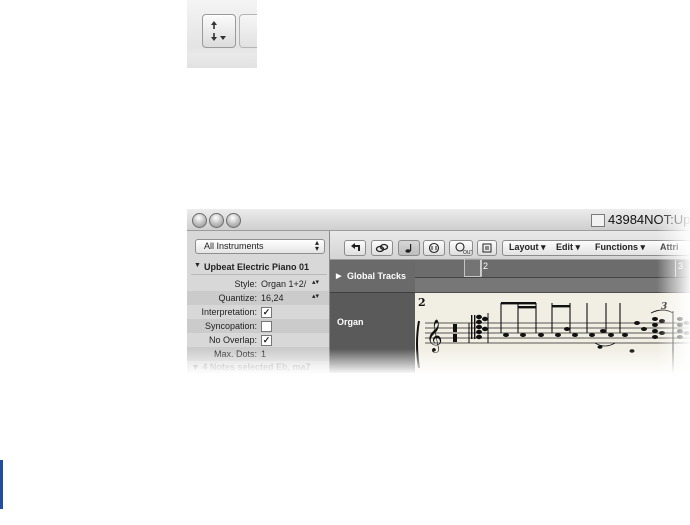 The width and height of the screenshot is (690, 525). Describe the element at coordinates (339, 276) in the screenshot. I see `disclosure-triangle-icon: ▶` at that location.